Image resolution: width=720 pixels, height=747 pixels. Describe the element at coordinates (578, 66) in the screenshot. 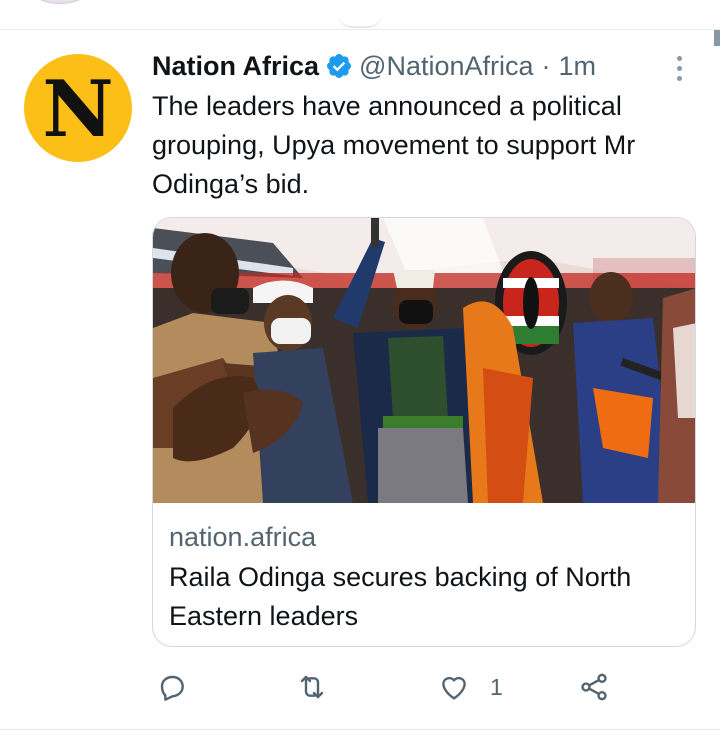

I see `tweet-timestamp: 1m` at that location.